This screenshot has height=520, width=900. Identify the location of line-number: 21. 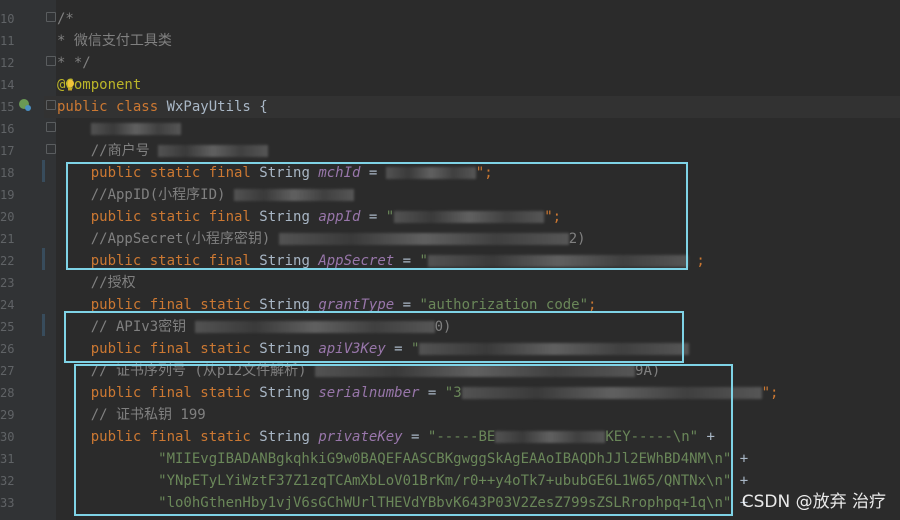
(7, 239).